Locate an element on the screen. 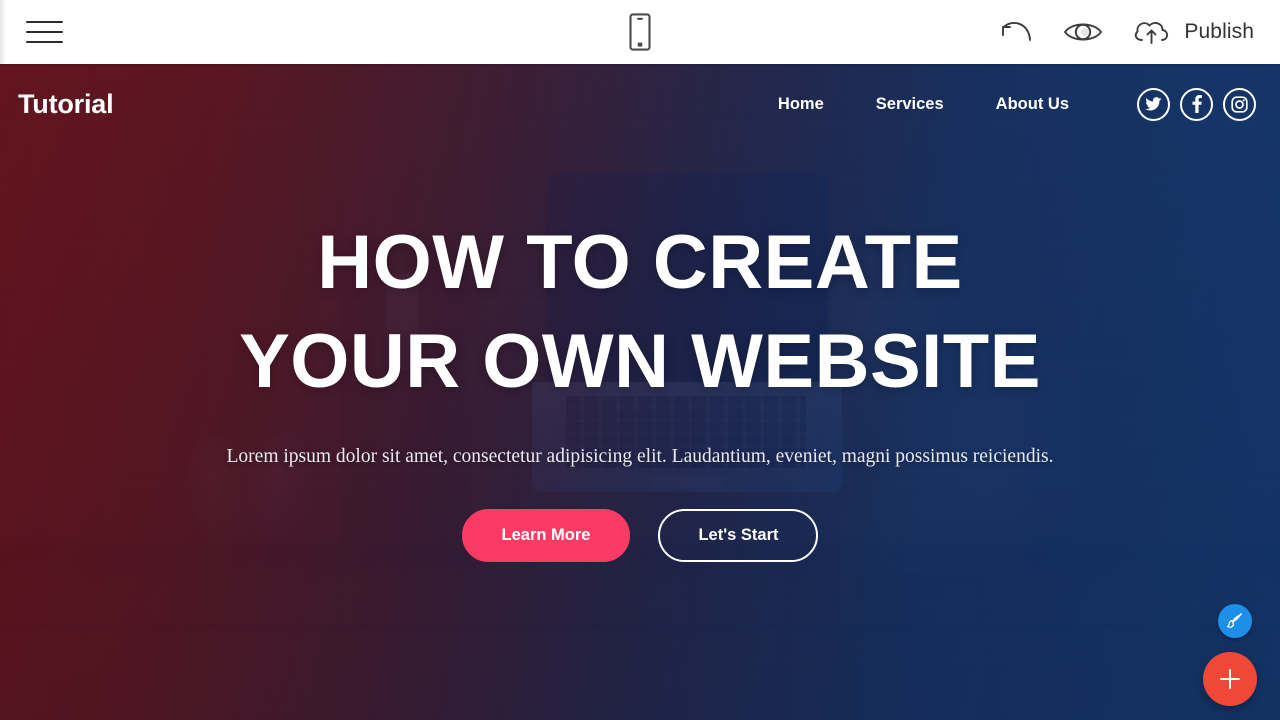 The image size is (1280, 720). mobile-phone-icon is located at coordinates (640, 32).